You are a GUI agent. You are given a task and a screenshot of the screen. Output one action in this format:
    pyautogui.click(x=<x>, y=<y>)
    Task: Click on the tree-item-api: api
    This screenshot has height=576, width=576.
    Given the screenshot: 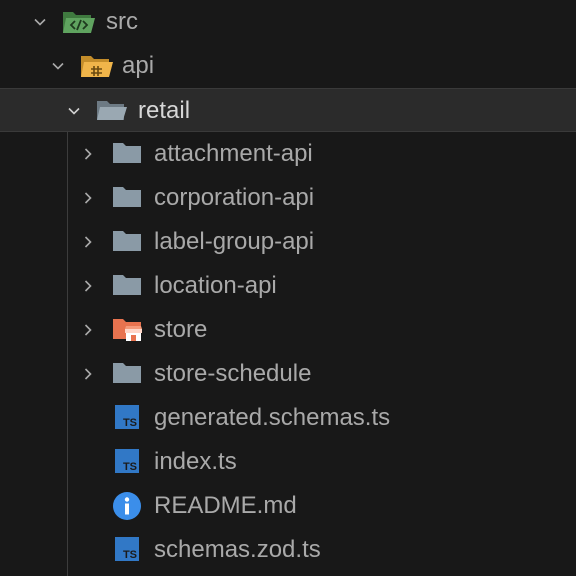 What is the action you would take?
    pyautogui.click(x=288, y=66)
    